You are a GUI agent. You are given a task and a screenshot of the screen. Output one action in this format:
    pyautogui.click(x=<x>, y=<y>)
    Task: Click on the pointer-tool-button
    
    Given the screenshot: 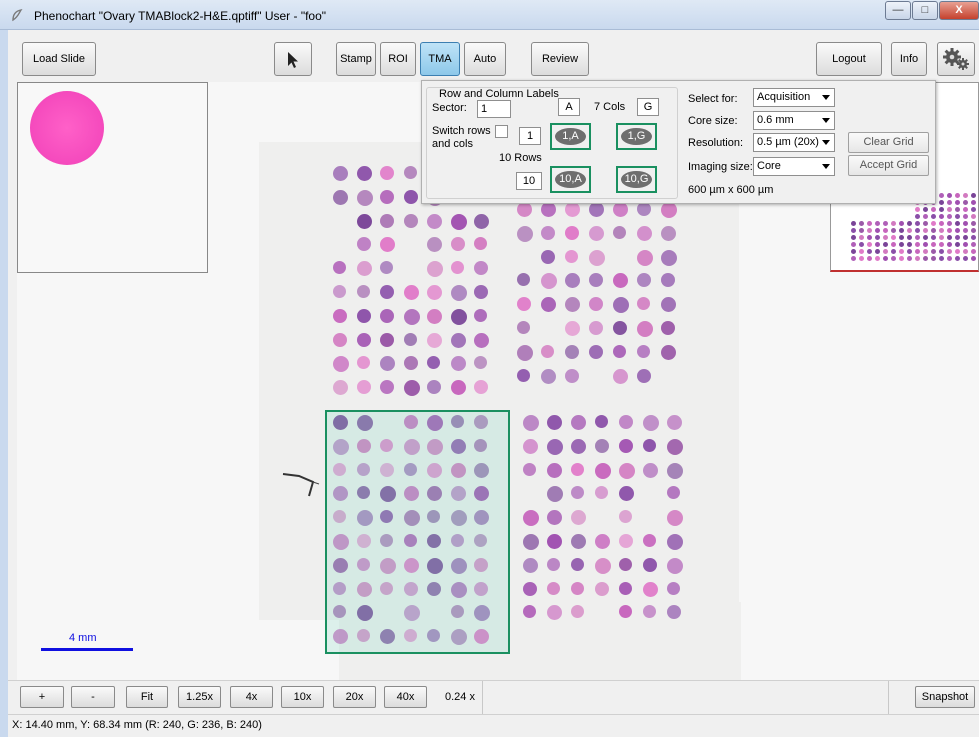 What is the action you would take?
    pyautogui.click(x=293, y=59)
    